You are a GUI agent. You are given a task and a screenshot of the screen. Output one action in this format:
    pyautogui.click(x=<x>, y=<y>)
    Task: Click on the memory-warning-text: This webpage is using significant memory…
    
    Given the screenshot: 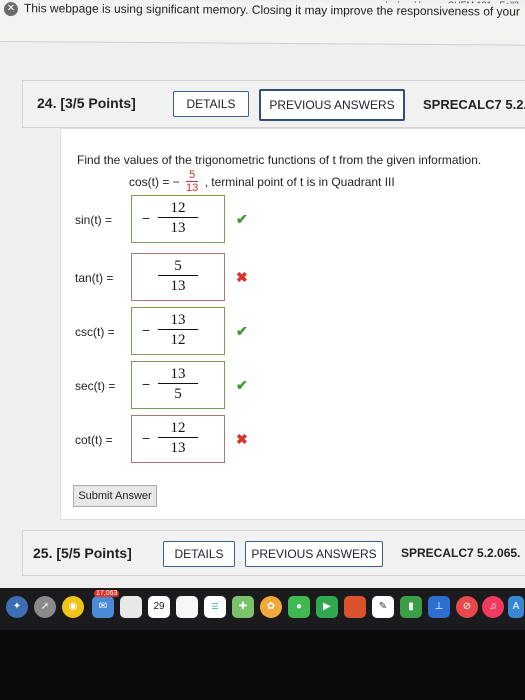 What is the action you would take?
    pyautogui.click(x=271, y=10)
    